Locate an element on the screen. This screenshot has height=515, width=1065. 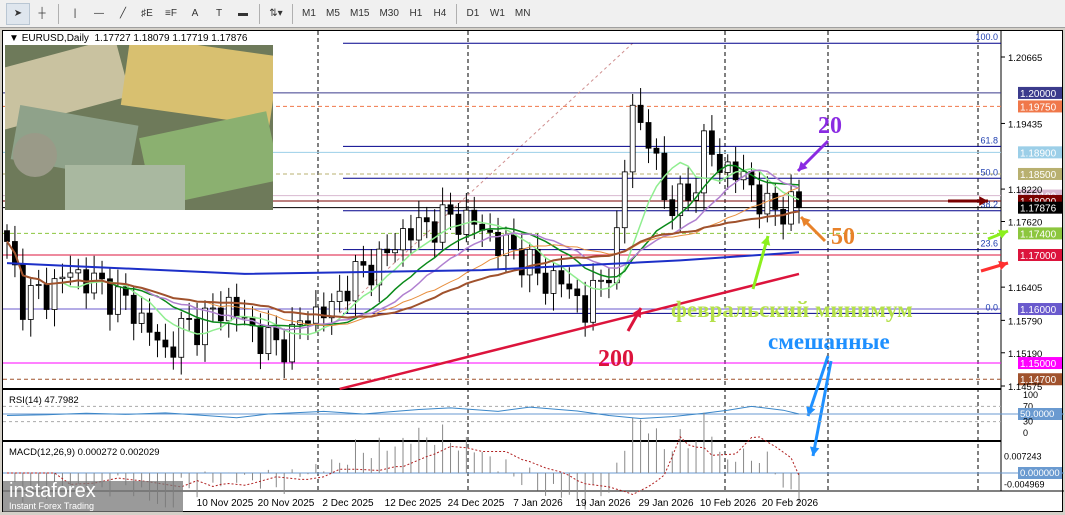
date-tick: 10 Nov 2025 is located at coordinates (225, 503).